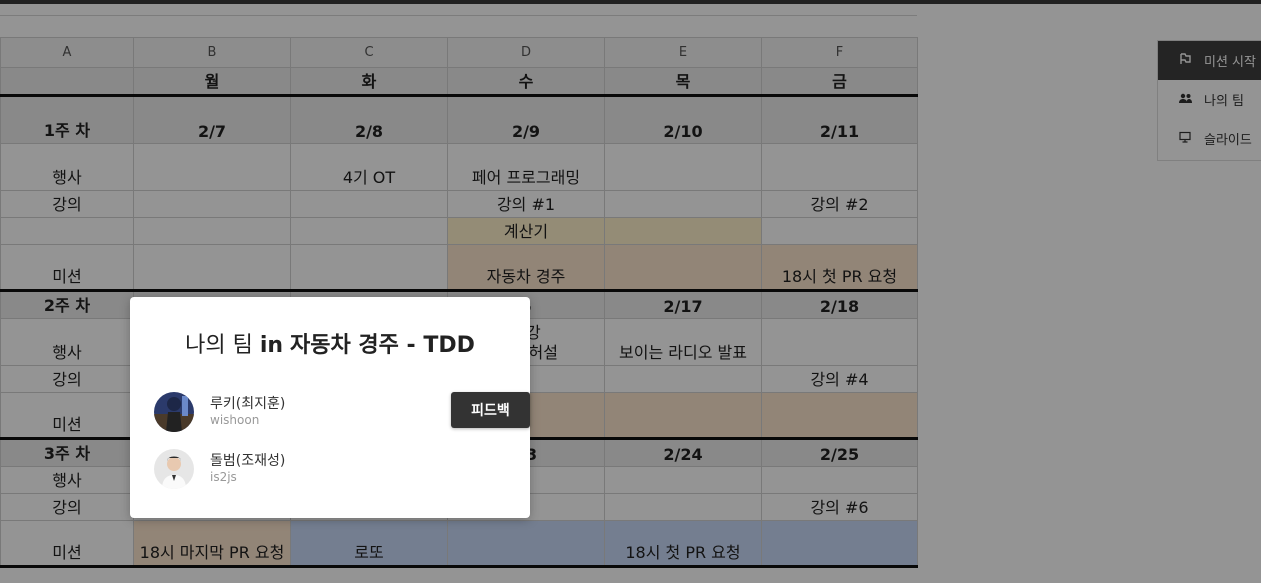 Image resolution: width=1261 pixels, height=583 pixels. Describe the element at coordinates (248, 404) in the screenshot. I see `member-name: 루키(최지훈)` at that location.